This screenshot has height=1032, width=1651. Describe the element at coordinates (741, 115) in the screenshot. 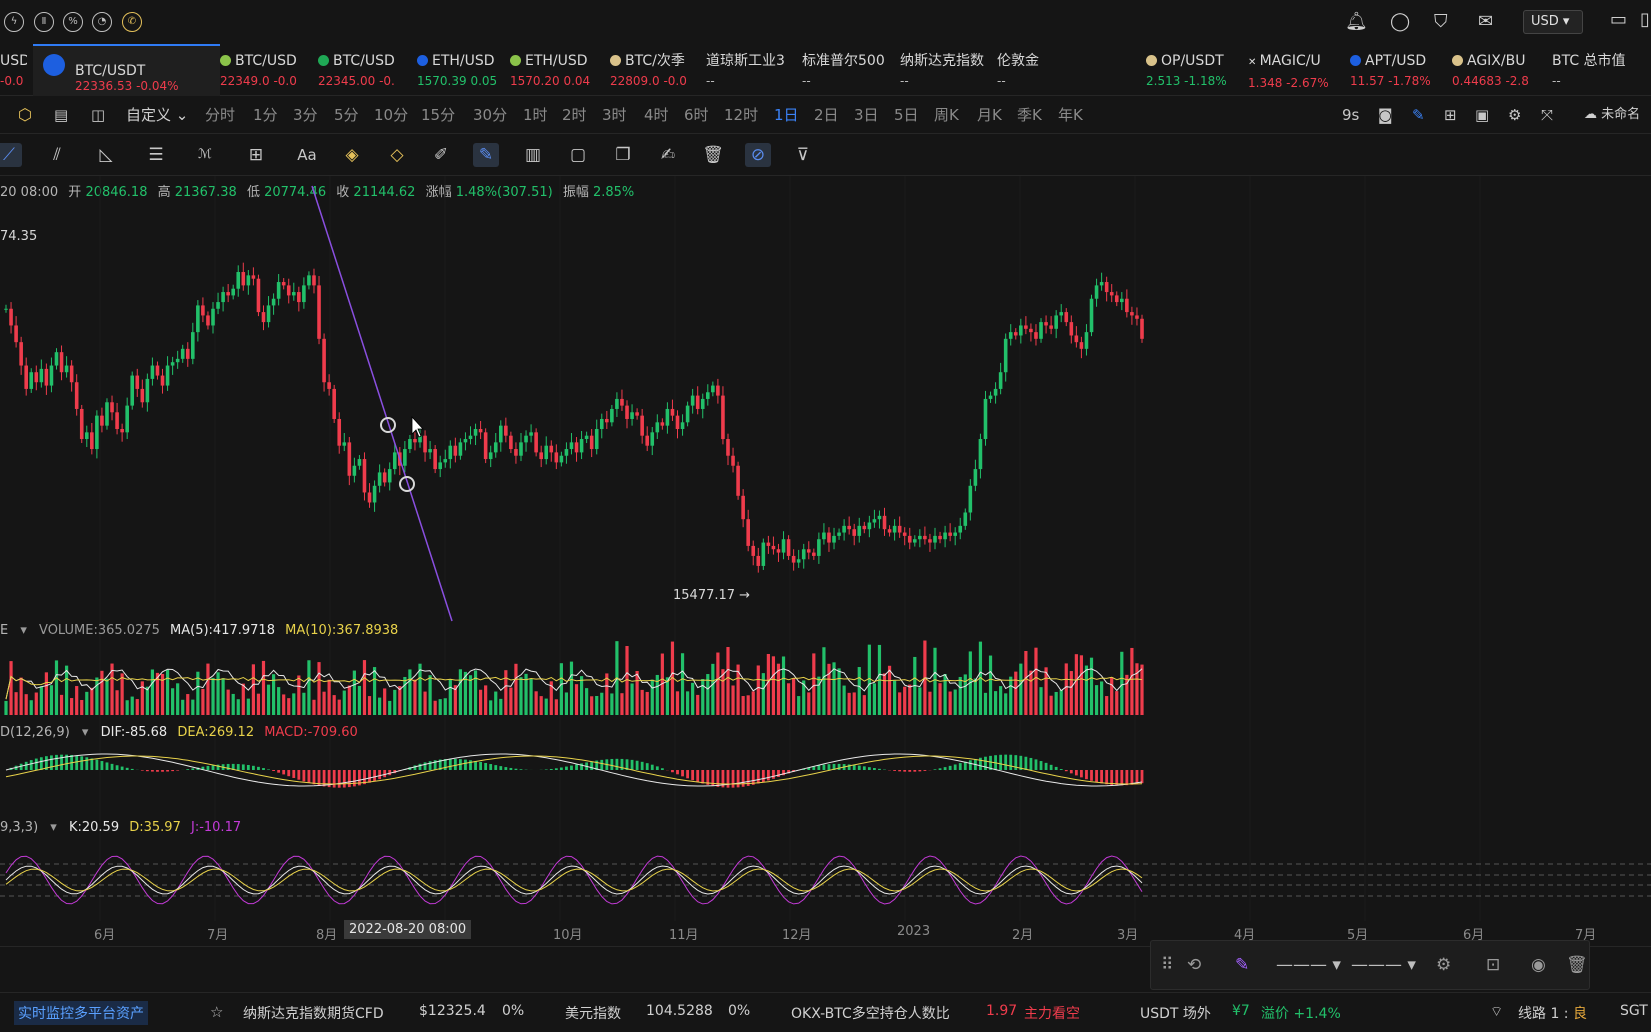

I see `timeframe-12: 12时` at that location.